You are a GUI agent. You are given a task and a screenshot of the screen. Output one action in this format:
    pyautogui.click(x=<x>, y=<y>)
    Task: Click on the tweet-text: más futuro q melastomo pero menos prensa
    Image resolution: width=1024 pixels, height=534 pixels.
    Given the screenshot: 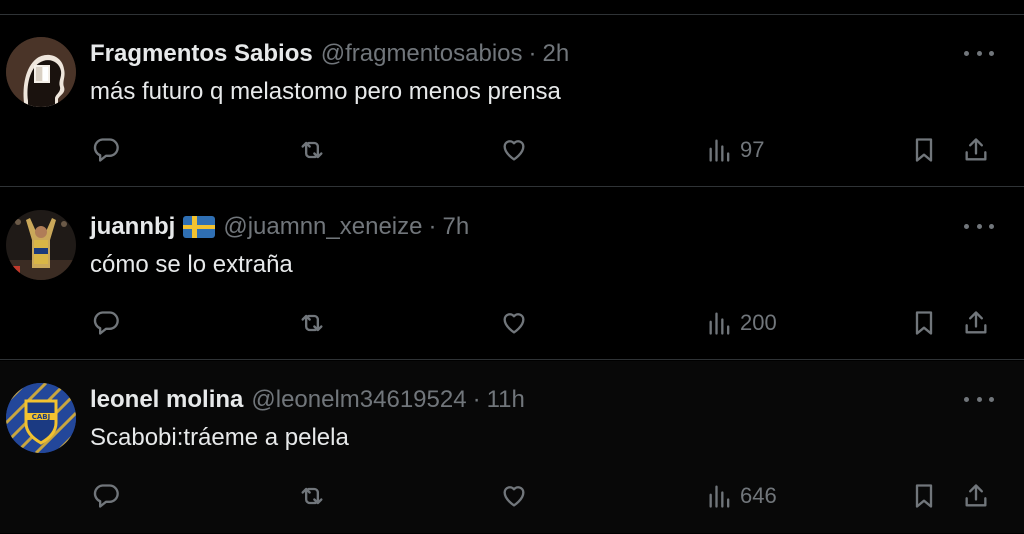 What is the action you would take?
    pyautogui.click(x=325, y=91)
    